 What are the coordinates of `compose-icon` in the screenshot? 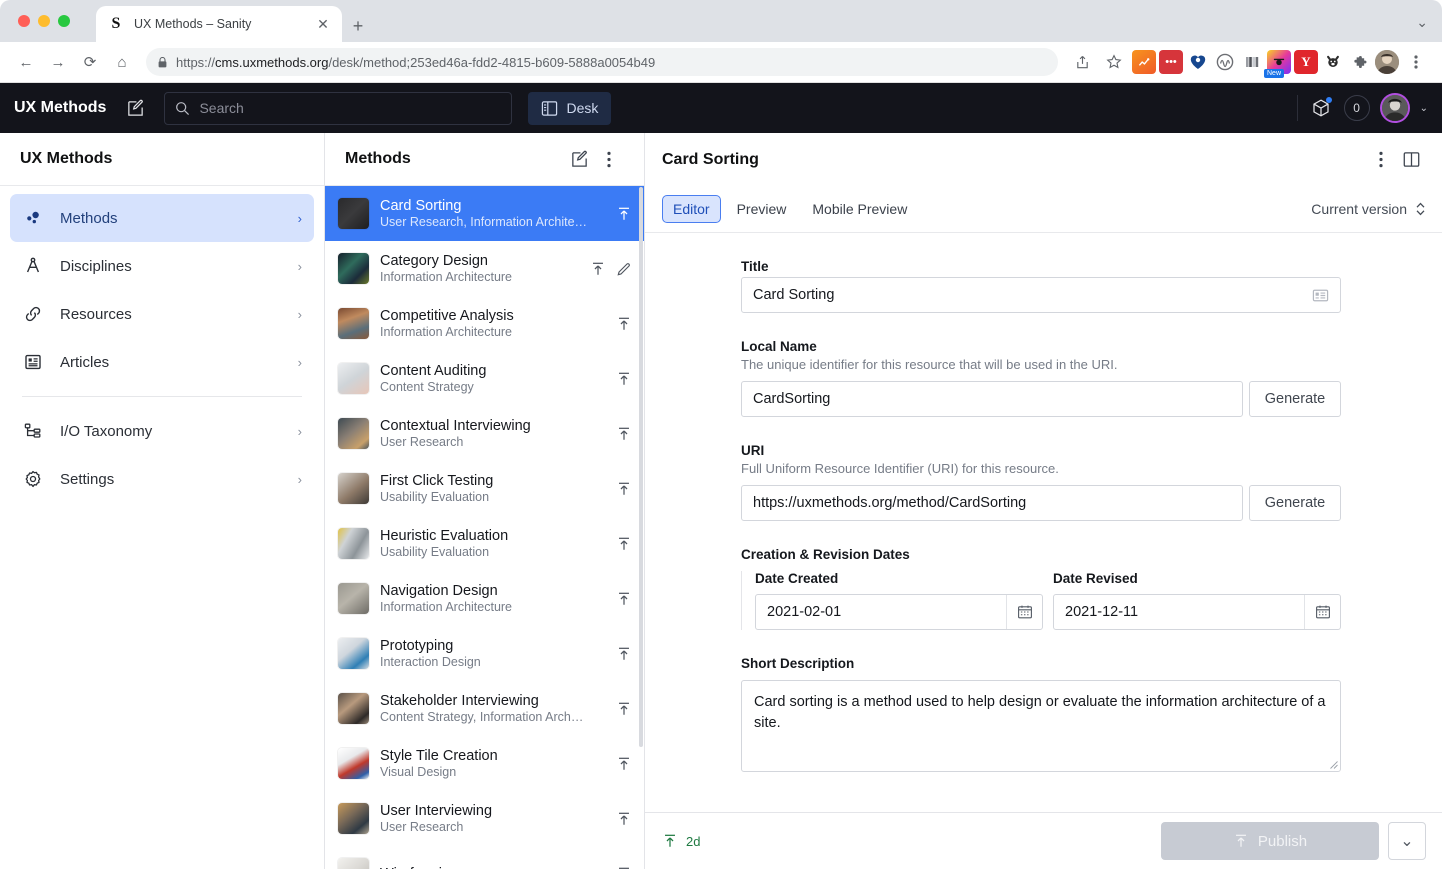 It's located at (135, 108).